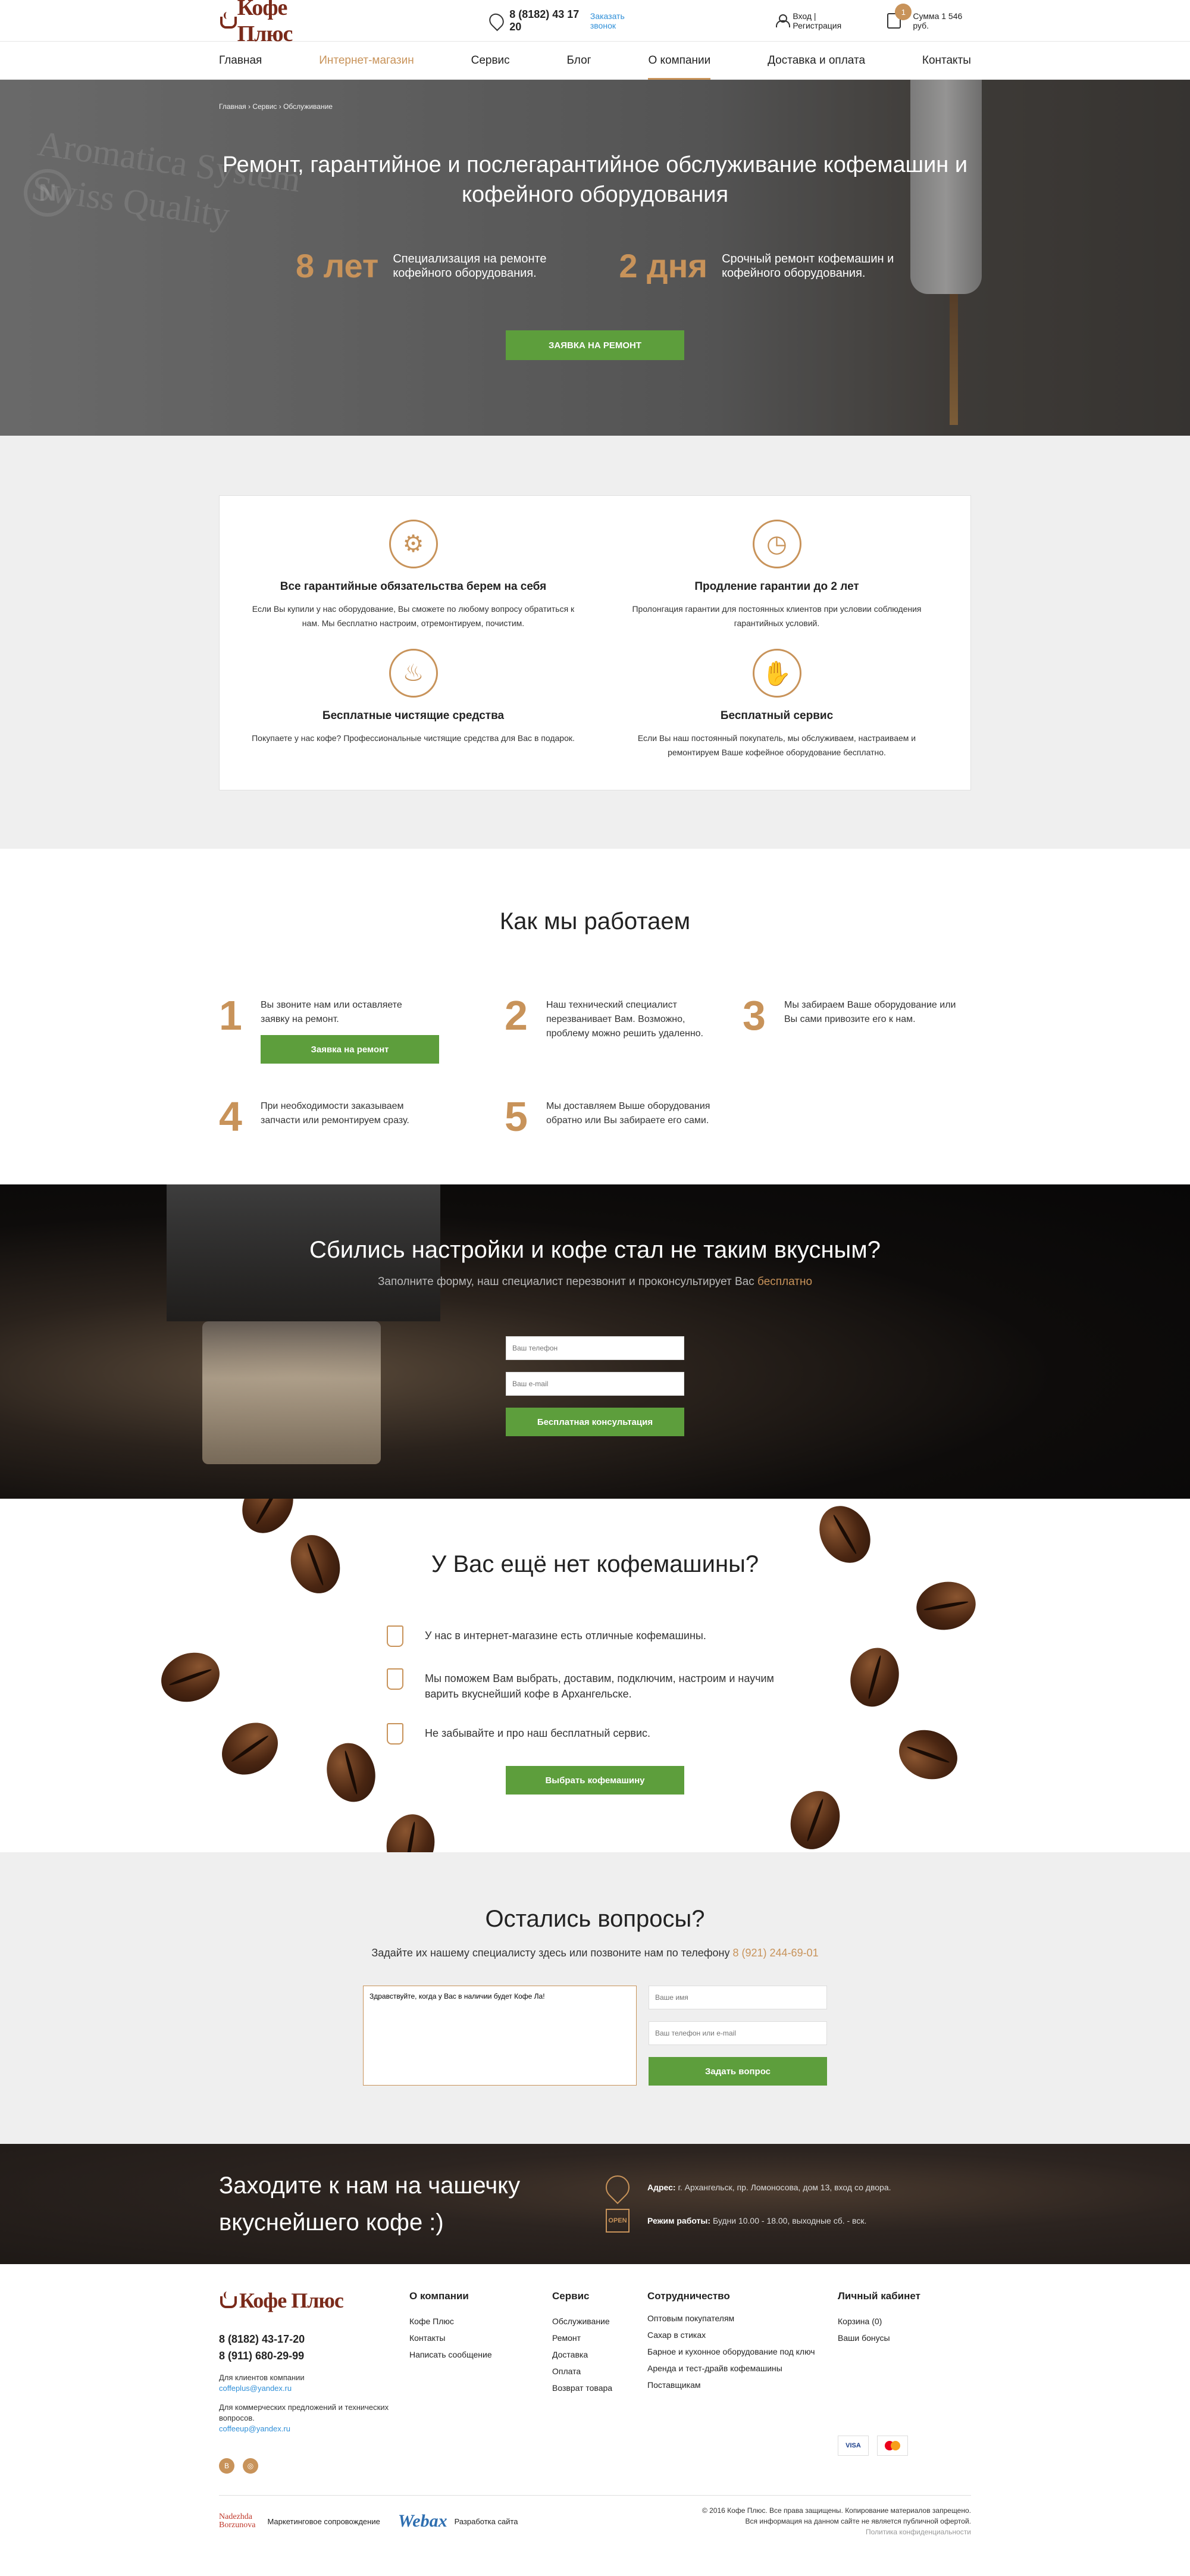  Describe the element at coordinates (480, 2321) in the screenshot. I see `footer-link: Кофе Плюс` at that location.